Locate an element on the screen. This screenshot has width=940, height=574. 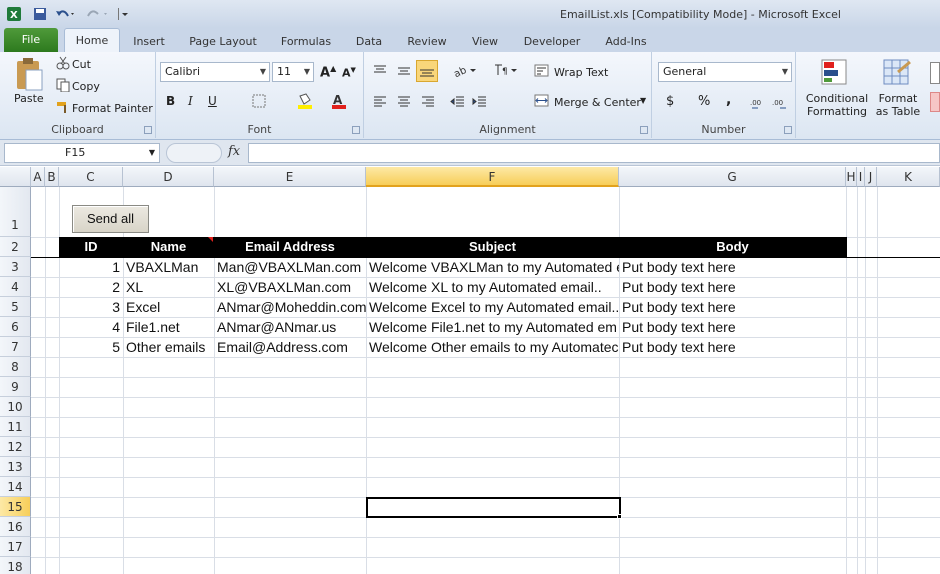
italic-icon: I is located at coordinates (190, 101).